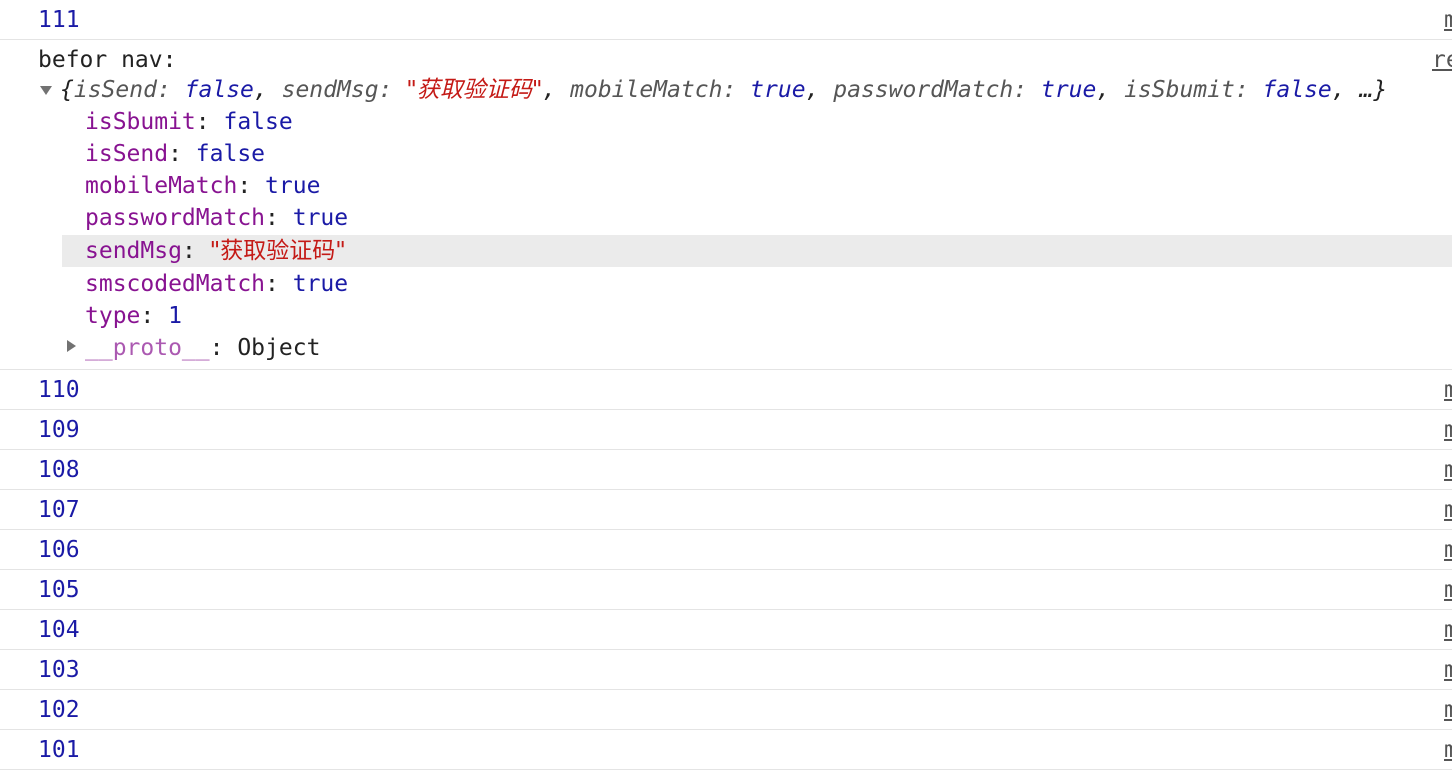 The width and height of the screenshot is (1452, 770). I want to click on preview-value: "获取验证码", so click(474, 90).